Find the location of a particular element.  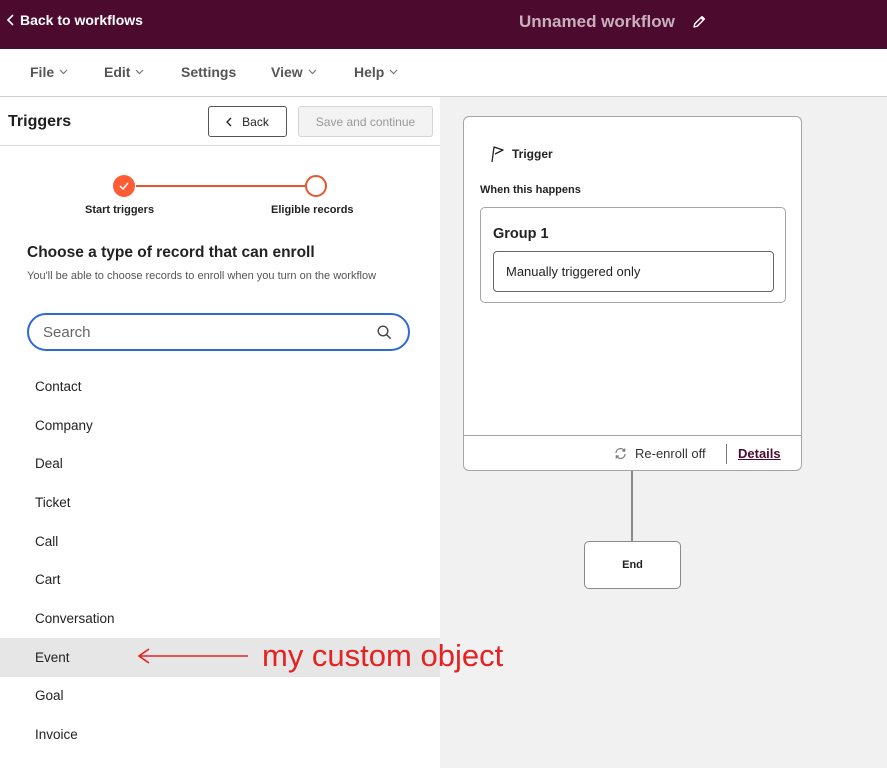

menu-edit-label: Edit is located at coordinates (117, 72).